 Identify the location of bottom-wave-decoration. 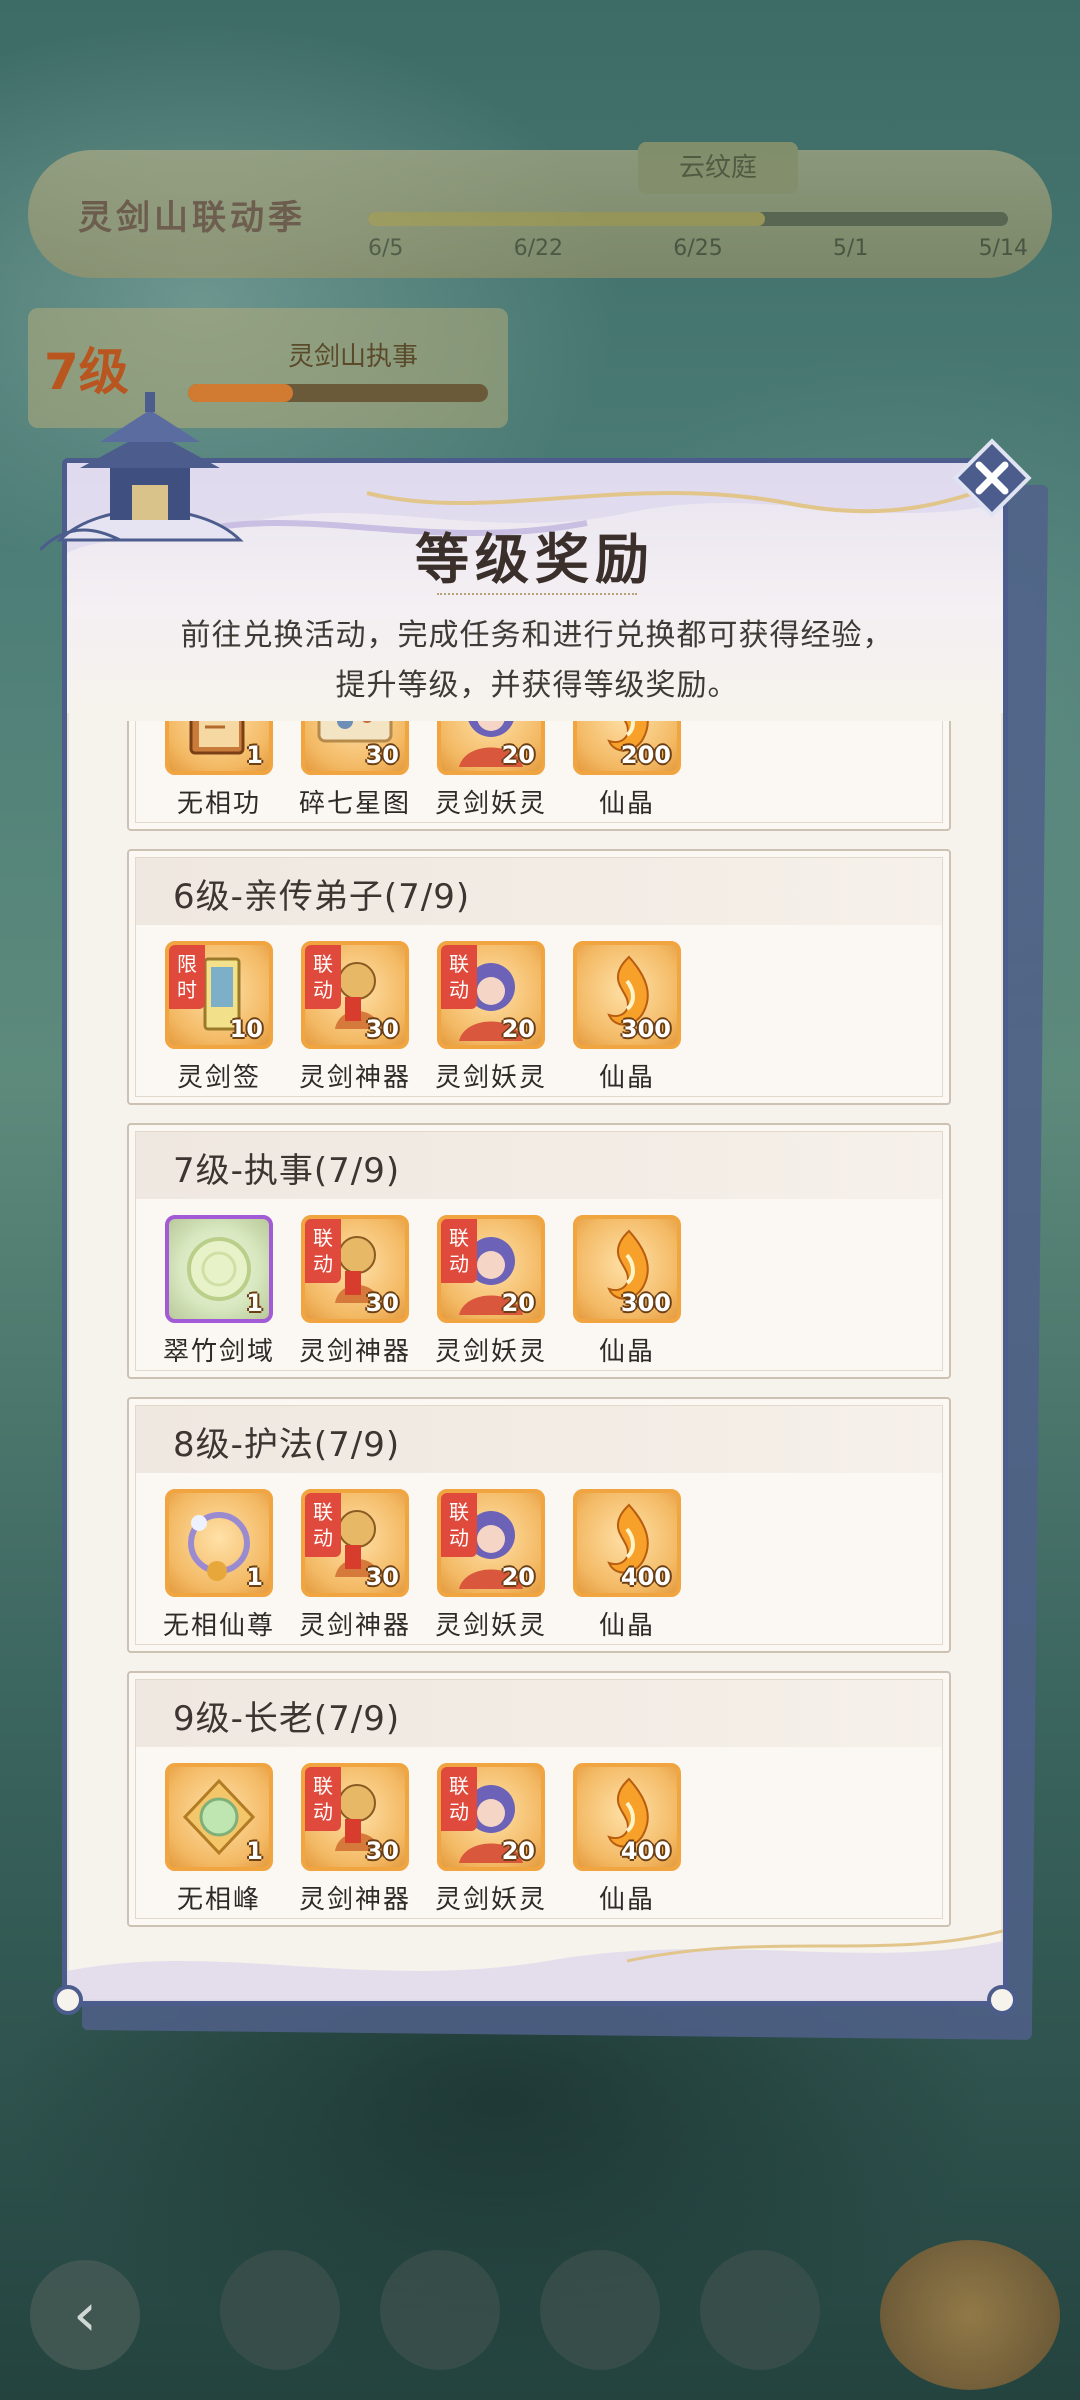
(535, 1965).